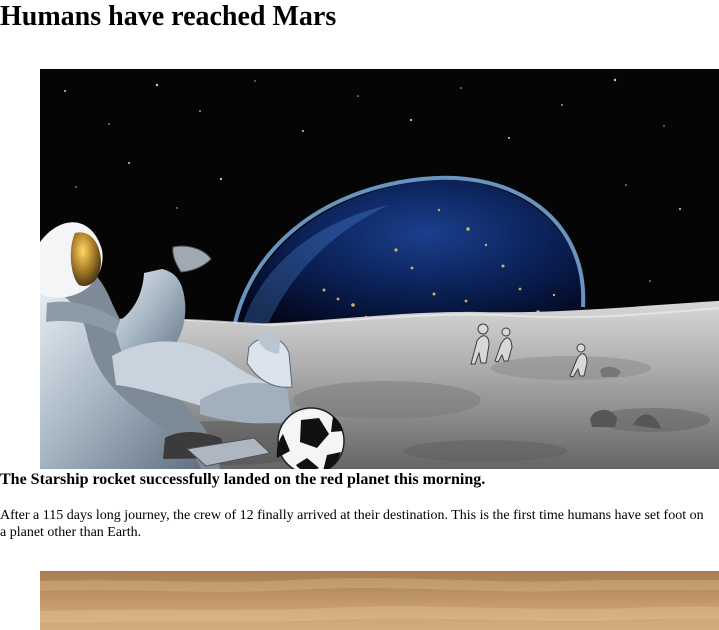  I want to click on secondary-image, so click(379, 600).